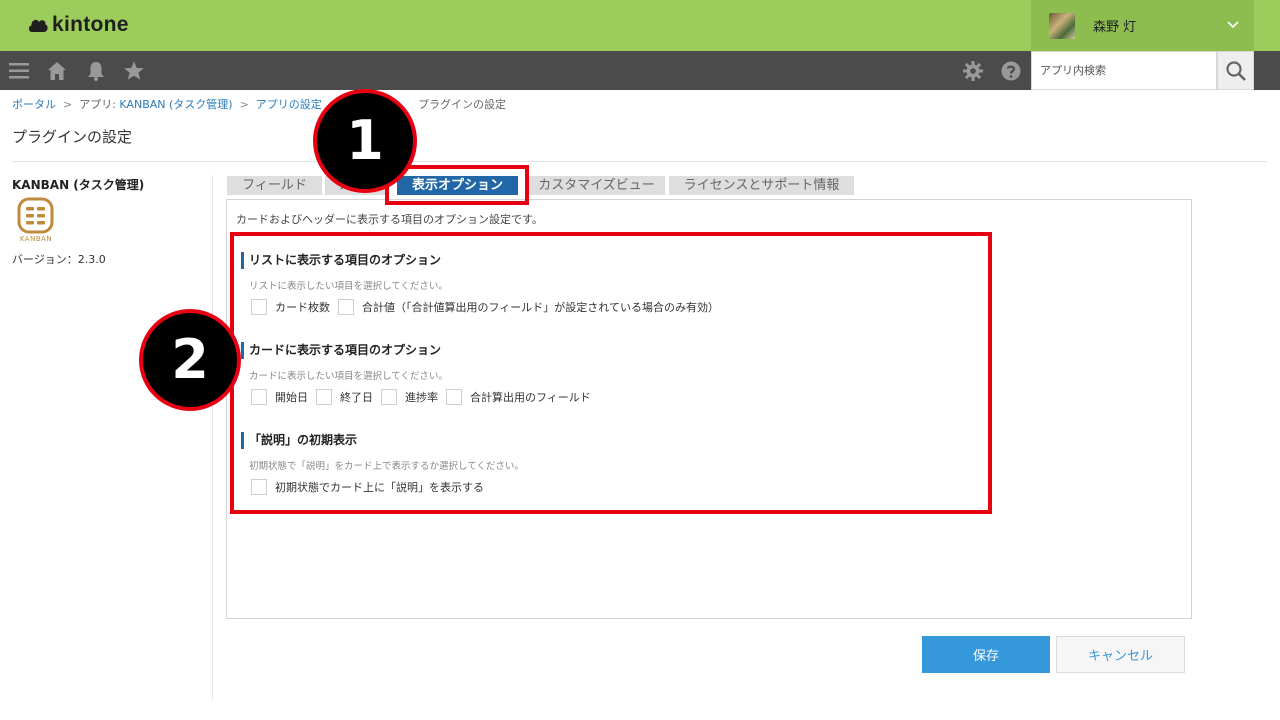 Image resolution: width=1280 pixels, height=720 pixels. What do you see at coordinates (1142, 25) in the screenshot?
I see `user-menu: 森野 灯` at bounding box center [1142, 25].